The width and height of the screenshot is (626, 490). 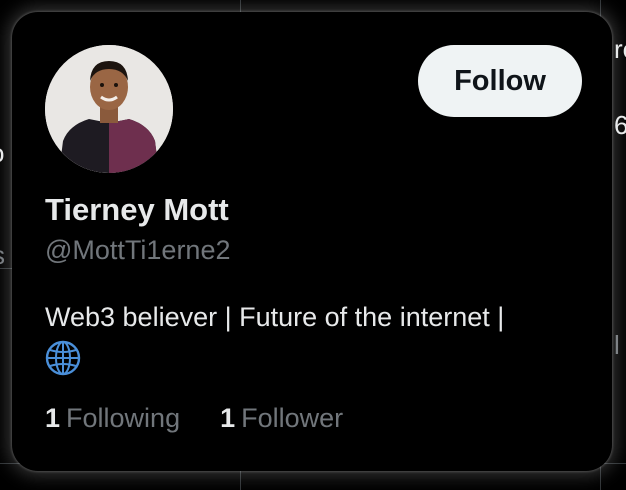 I want to click on display-name: Tierney Mott, so click(x=137, y=210).